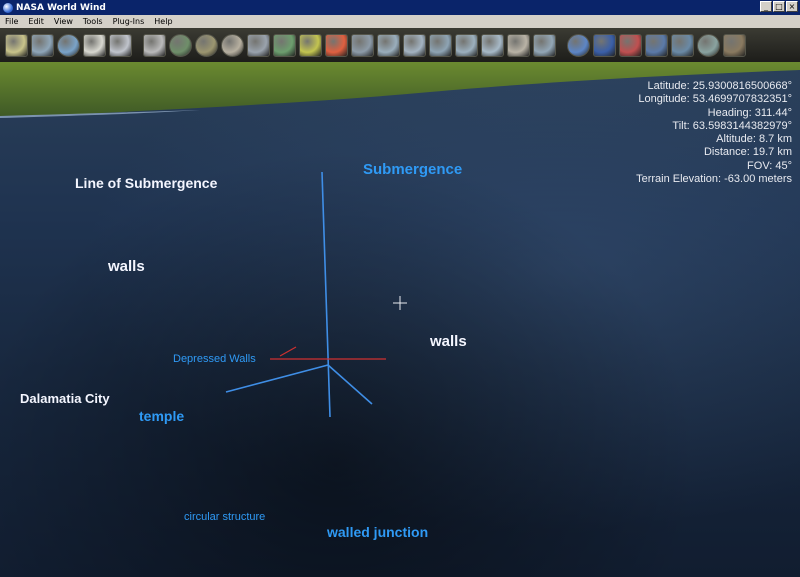 This screenshot has height=577, width=800. I want to click on latitude-readout: Latitude: 25.9300816500668°, so click(719, 86).